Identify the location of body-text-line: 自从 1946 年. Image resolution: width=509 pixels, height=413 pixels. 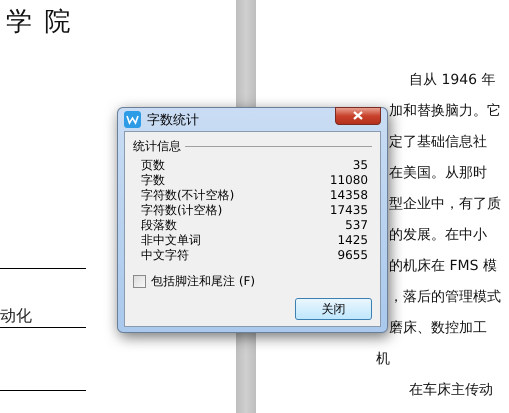
(452, 80).